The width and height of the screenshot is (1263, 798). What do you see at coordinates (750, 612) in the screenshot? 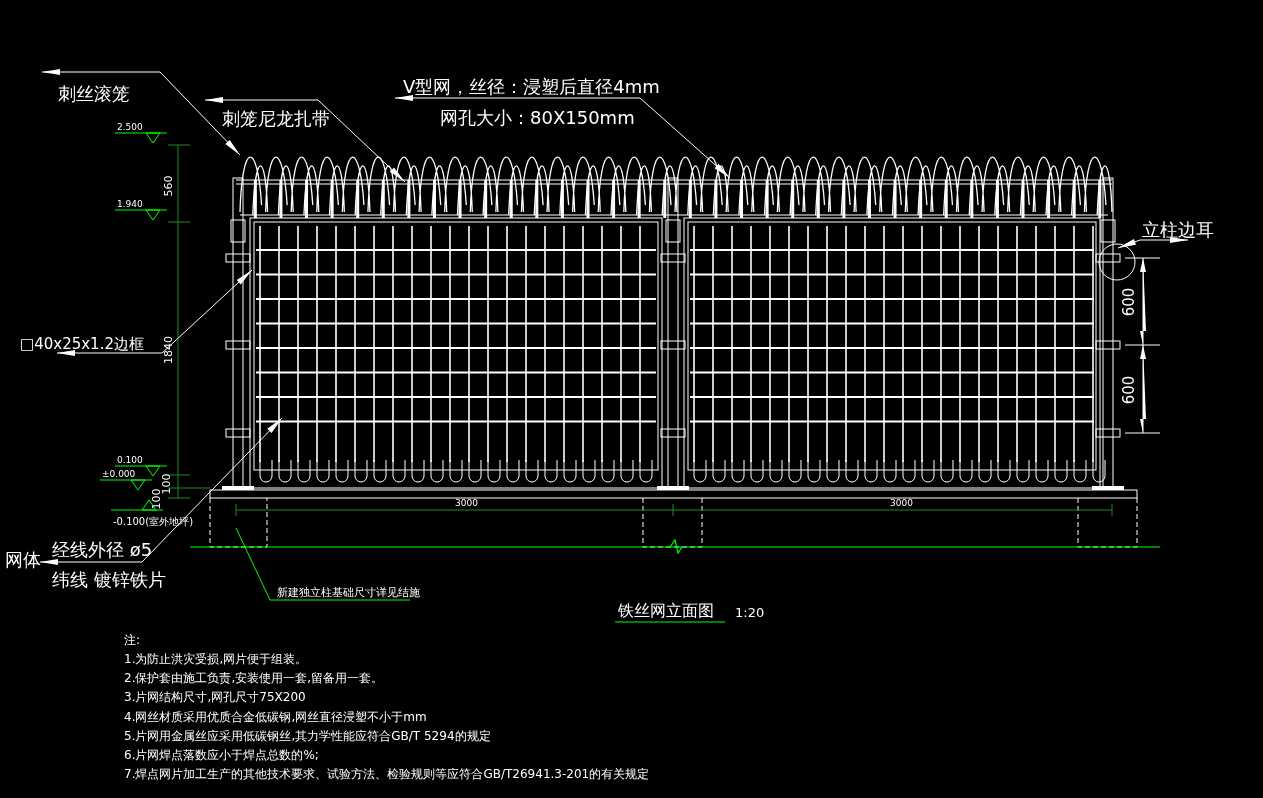
I see `drawing-scale: 1:20` at bounding box center [750, 612].